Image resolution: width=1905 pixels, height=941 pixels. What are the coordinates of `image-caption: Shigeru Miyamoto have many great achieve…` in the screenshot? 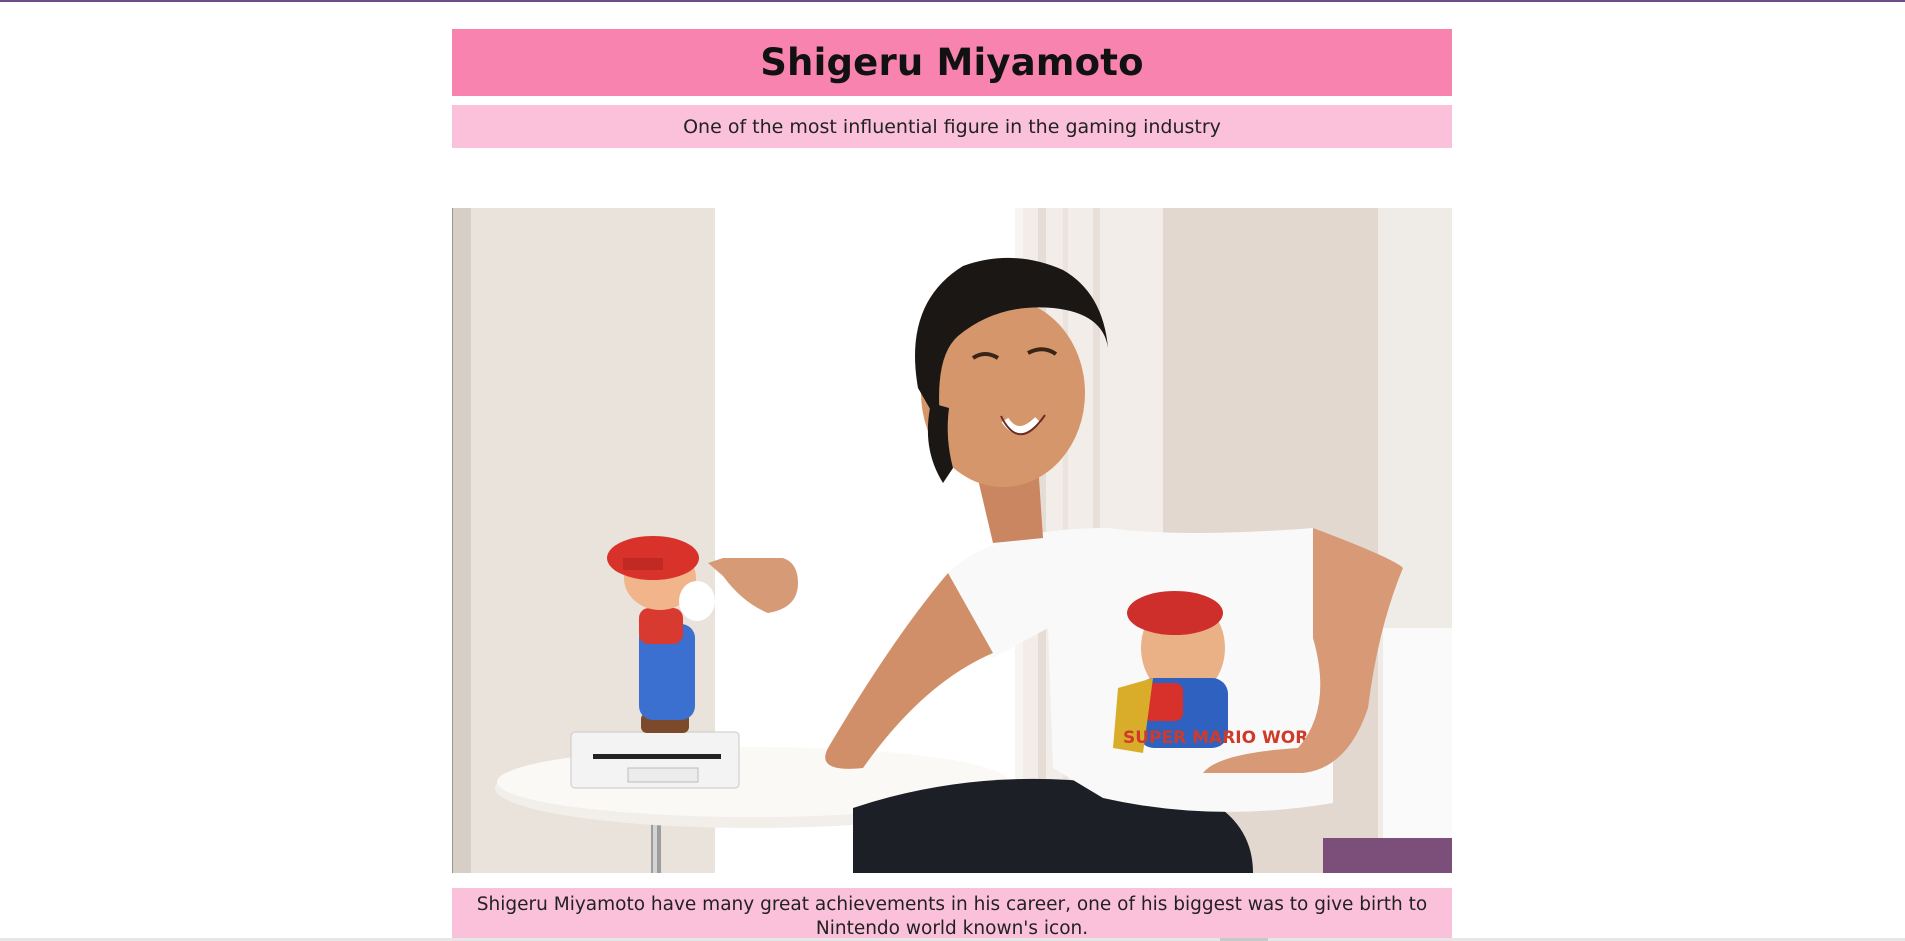 It's located at (952, 916).